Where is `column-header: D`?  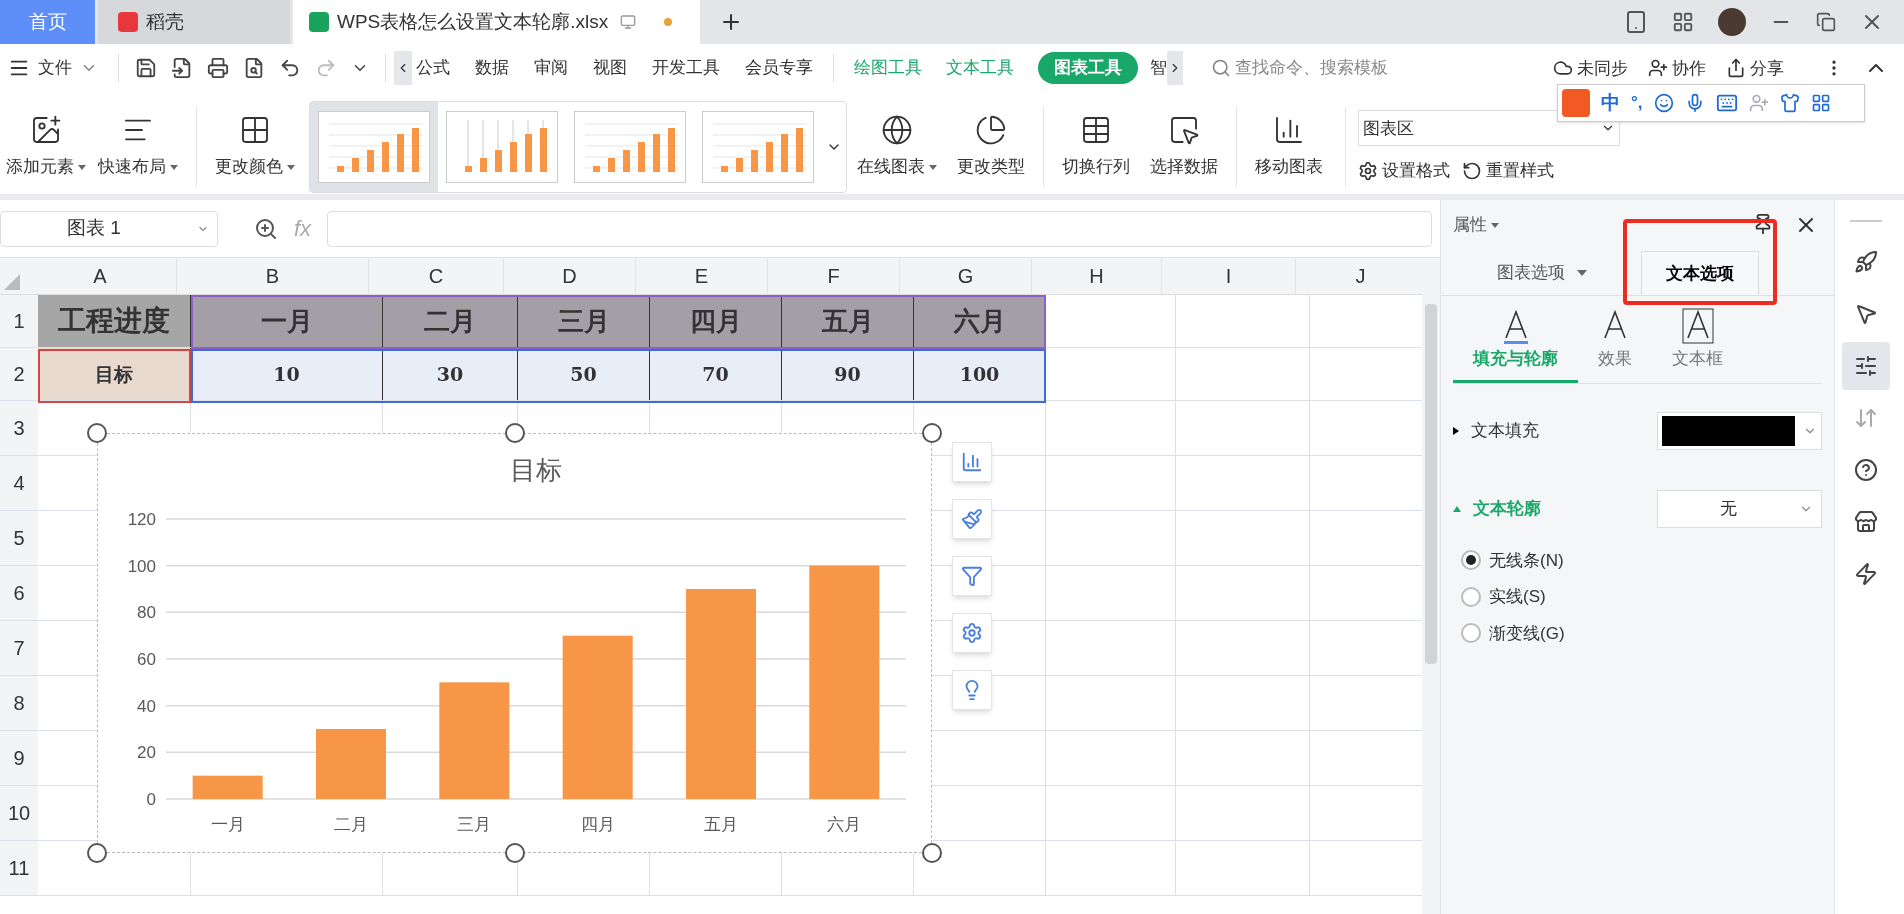 column-header: D is located at coordinates (570, 276).